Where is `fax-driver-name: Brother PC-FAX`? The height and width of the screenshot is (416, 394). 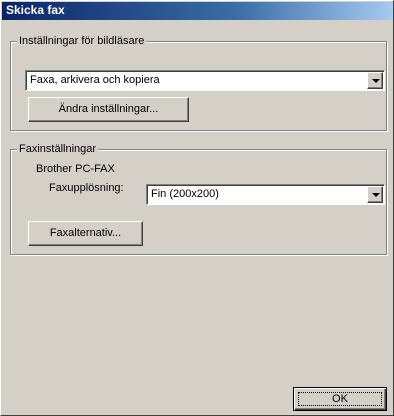
fax-driver-name: Brother PC-FAX is located at coordinates (75, 169).